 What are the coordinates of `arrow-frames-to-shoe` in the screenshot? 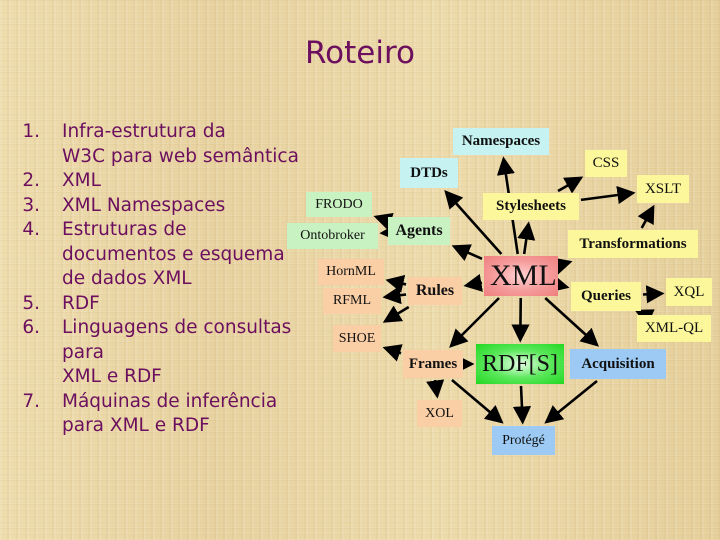 It's located at (392, 353).